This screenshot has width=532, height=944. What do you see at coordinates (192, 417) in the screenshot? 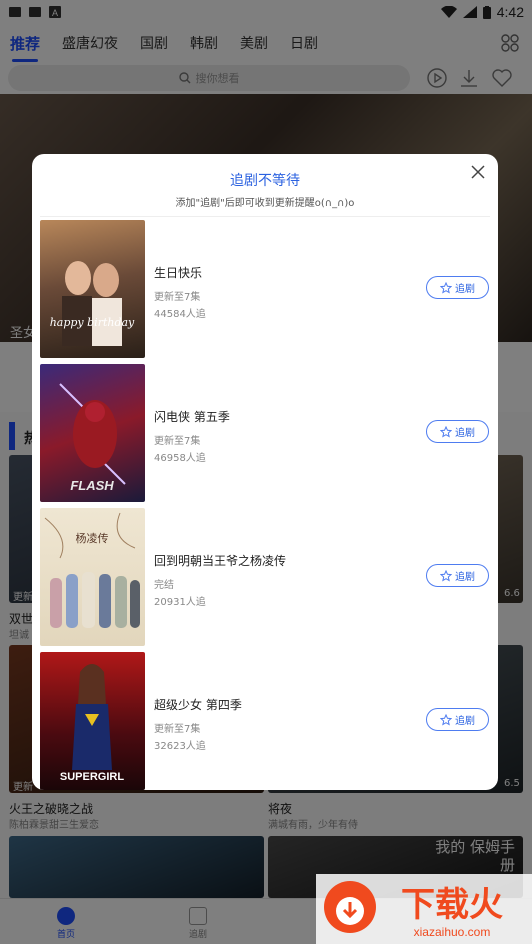
I see `drama-name: 闪电侠 第五季` at bounding box center [192, 417].